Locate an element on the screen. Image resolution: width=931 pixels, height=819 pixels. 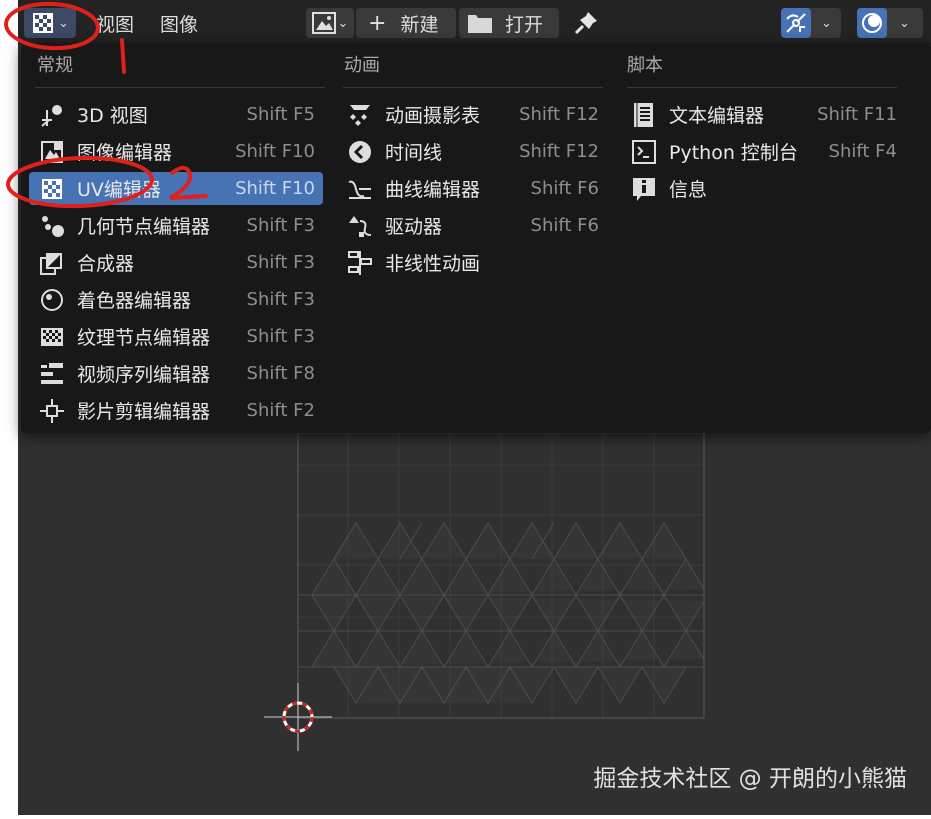
menu-view: 视图 is located at coordinates (115, 23).